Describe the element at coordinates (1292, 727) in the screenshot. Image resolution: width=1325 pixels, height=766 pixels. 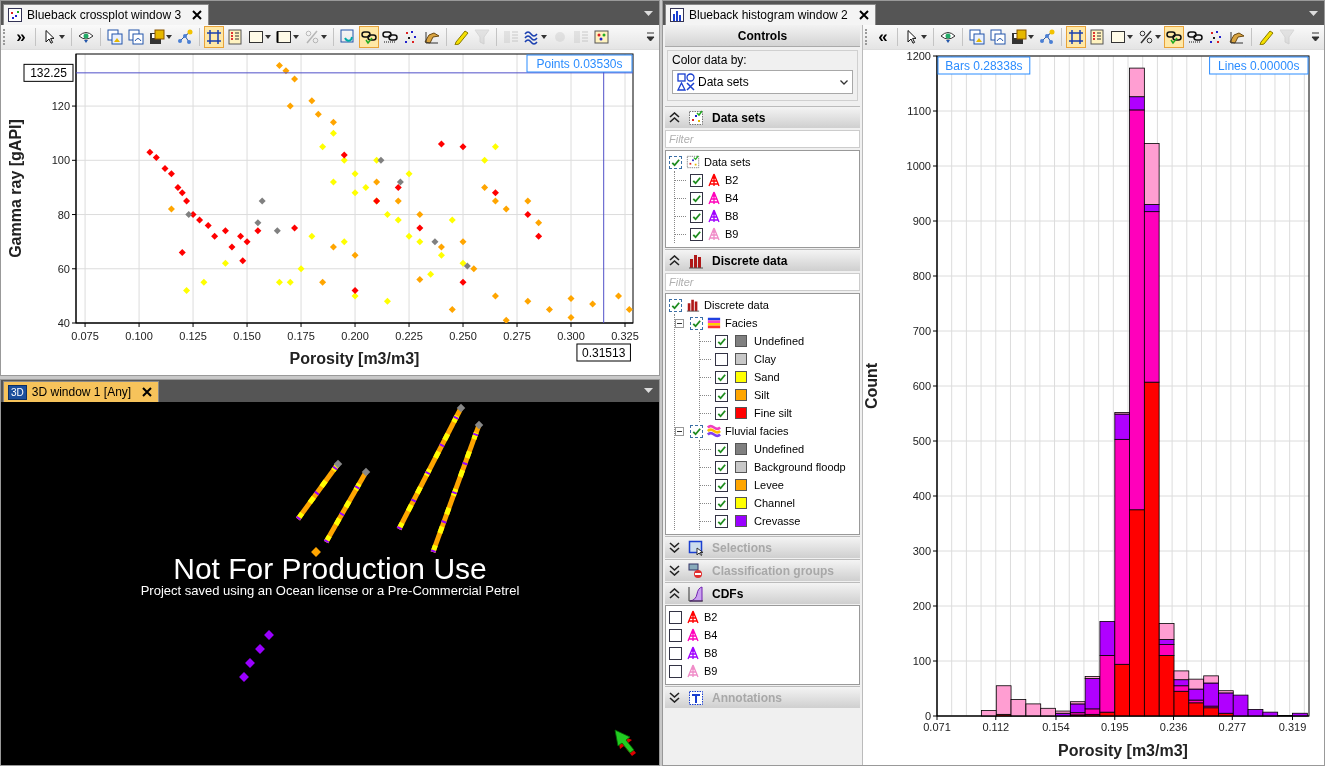
I see `axis-tick-label: 0.319` at that location.